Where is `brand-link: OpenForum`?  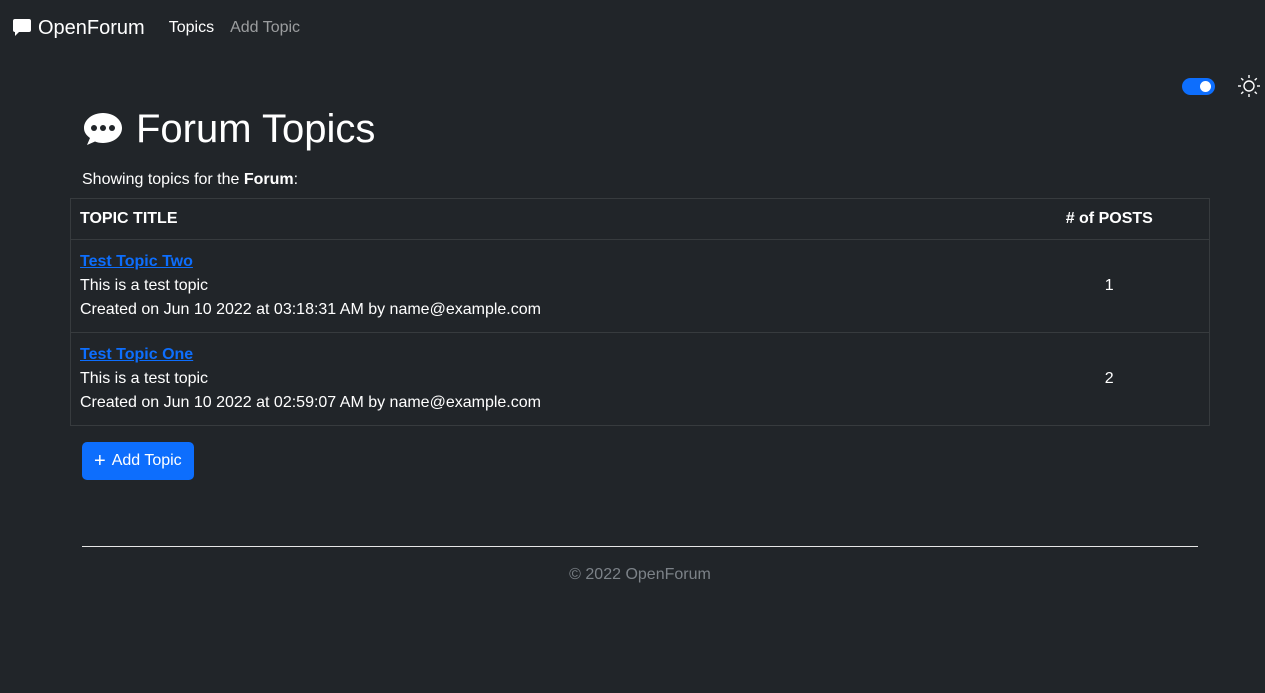
brand-link: OpenForum is located at coordinates (78, 28).